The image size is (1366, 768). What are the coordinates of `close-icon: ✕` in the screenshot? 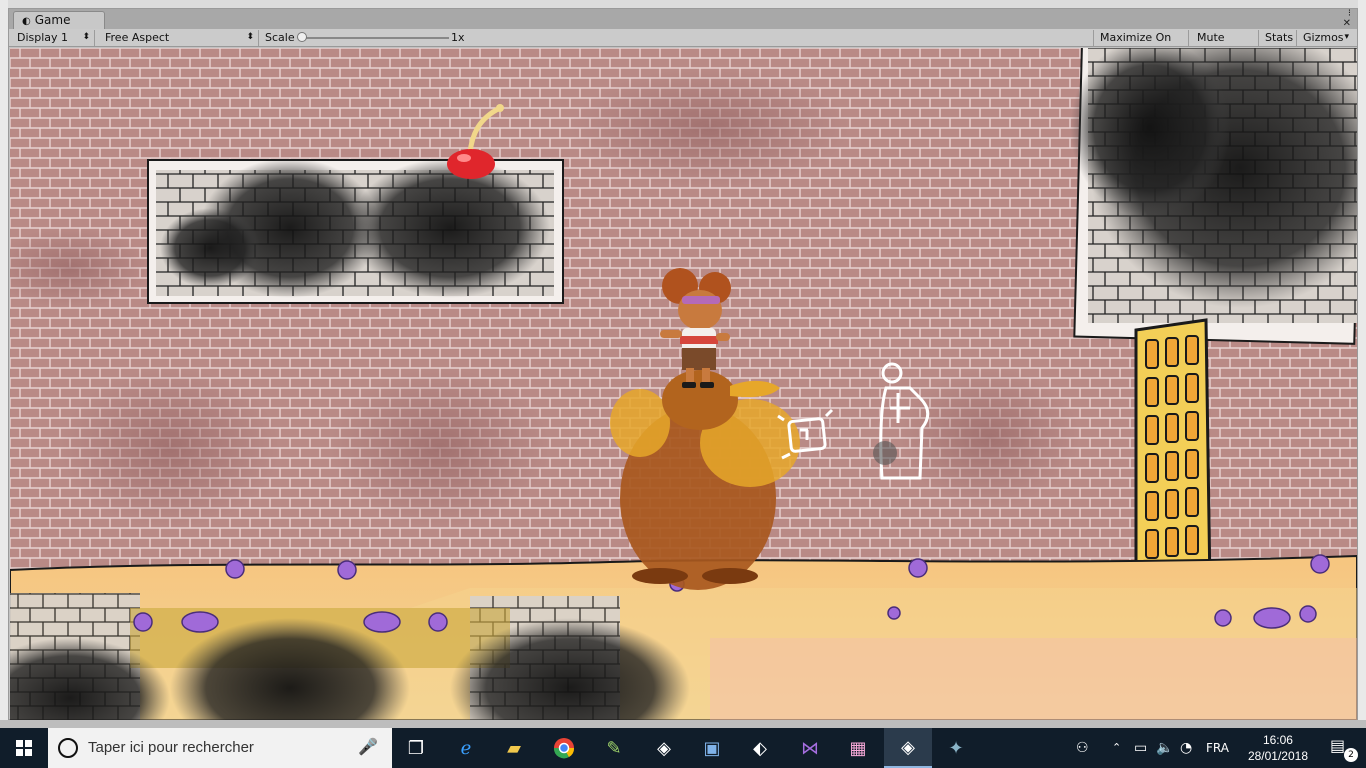 It's located at (1347, 24).